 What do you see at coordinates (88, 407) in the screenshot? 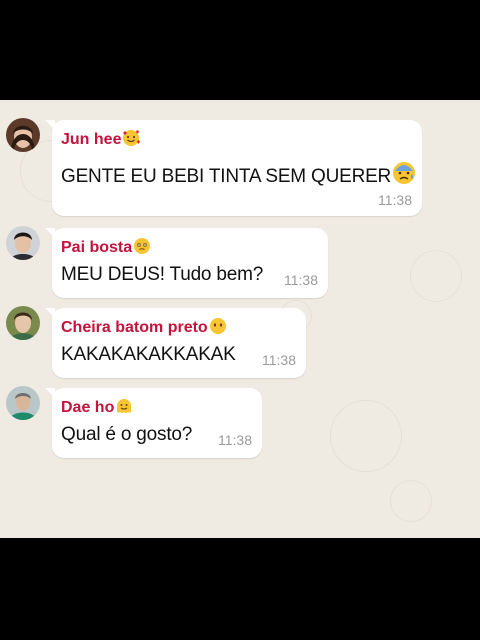
I see `sender-name-text: Dae ho` at bounding box center [88, 407].